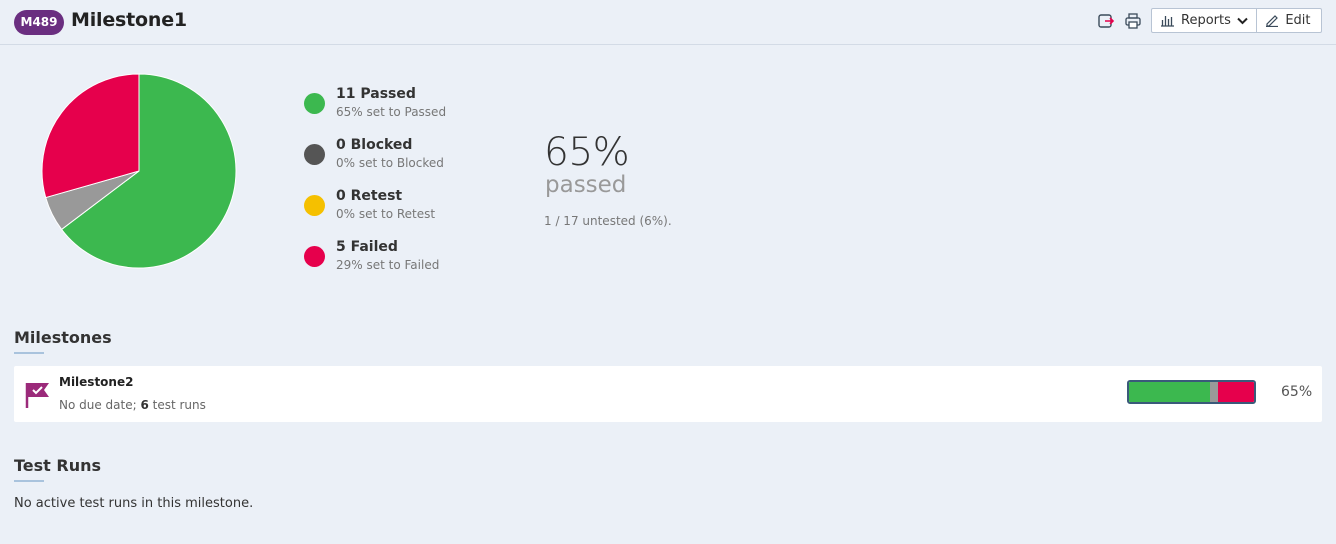 Image resolution: width=1336 pixels, height=544 pixels. I want to click on print-icon, so click(1133, 21).